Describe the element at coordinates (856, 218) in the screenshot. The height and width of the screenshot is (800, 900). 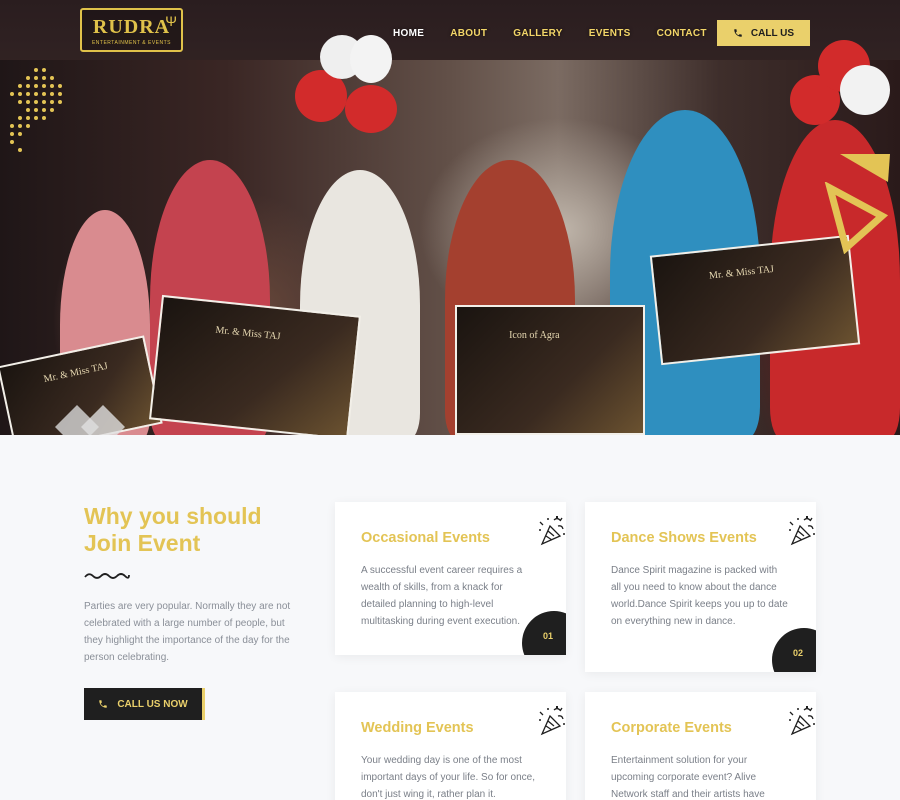
I see `triangle-outline-decoration` at that location.